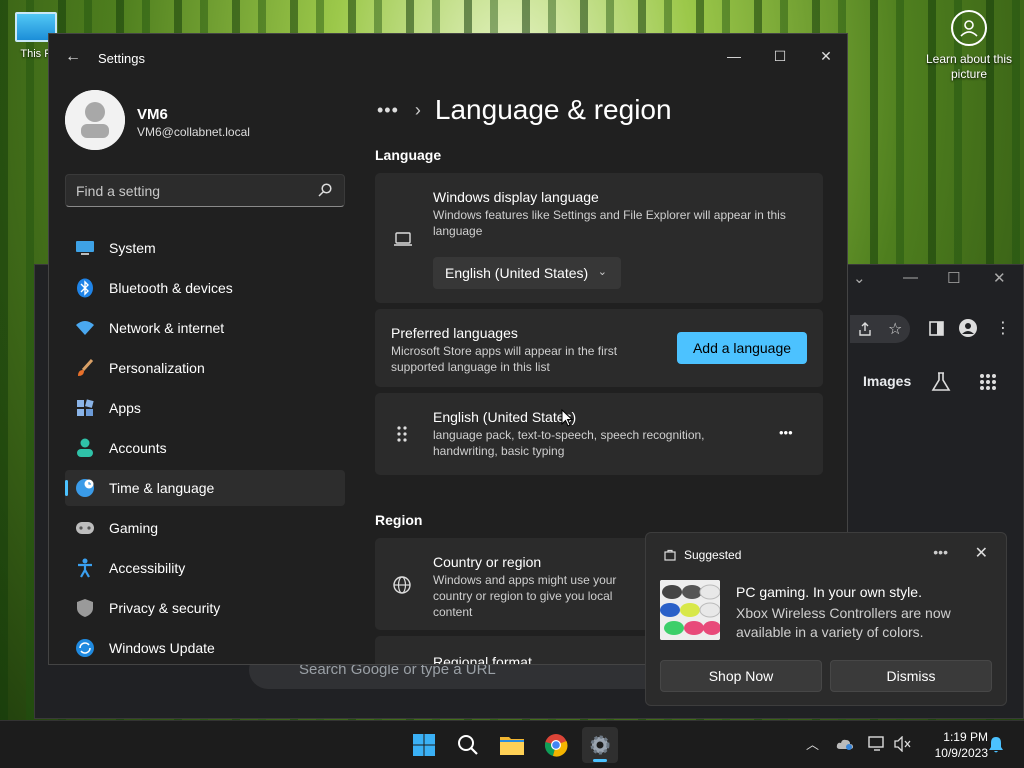 The width and height of the screenshot is (1024, 768). I want to click on chevron-right-icon: ›, so click(417, 109).